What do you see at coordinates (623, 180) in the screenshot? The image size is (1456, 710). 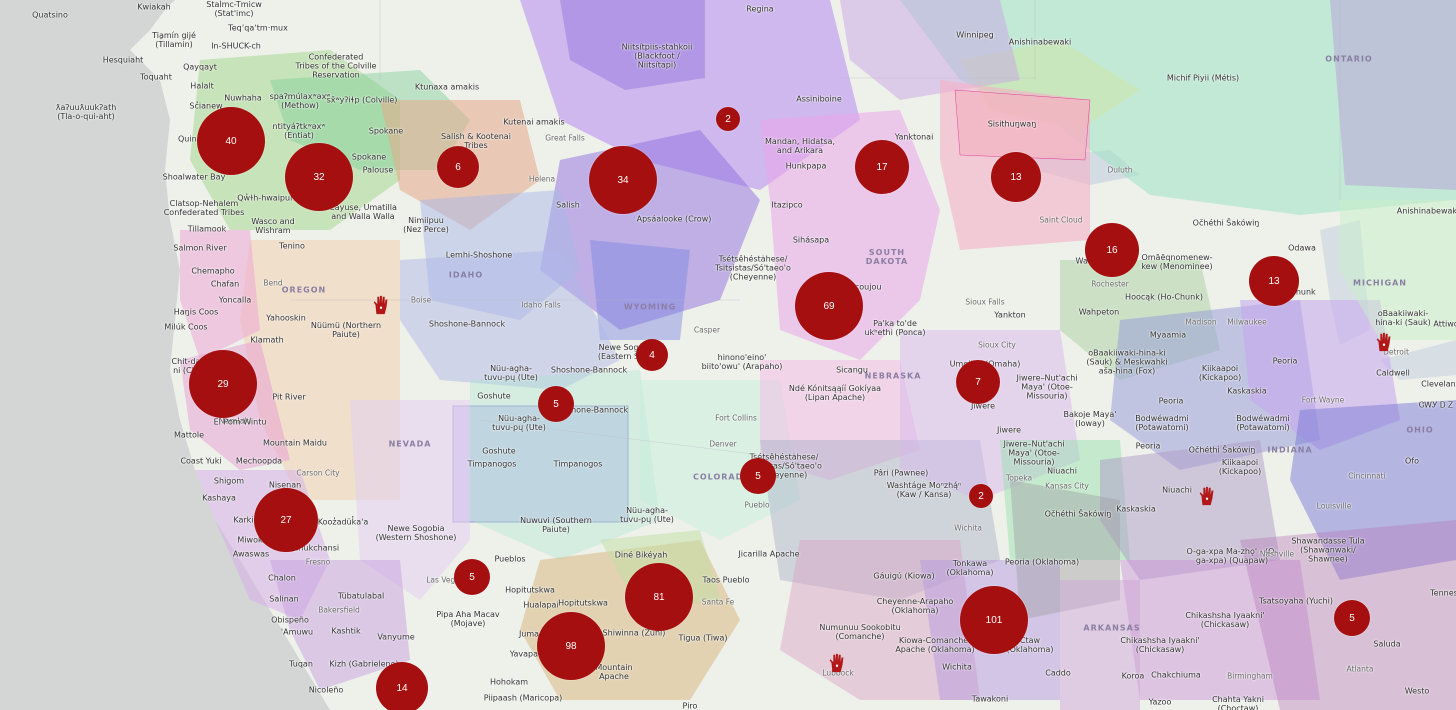 I see `cluster-marker: 34` at bounding box center [623, 180].